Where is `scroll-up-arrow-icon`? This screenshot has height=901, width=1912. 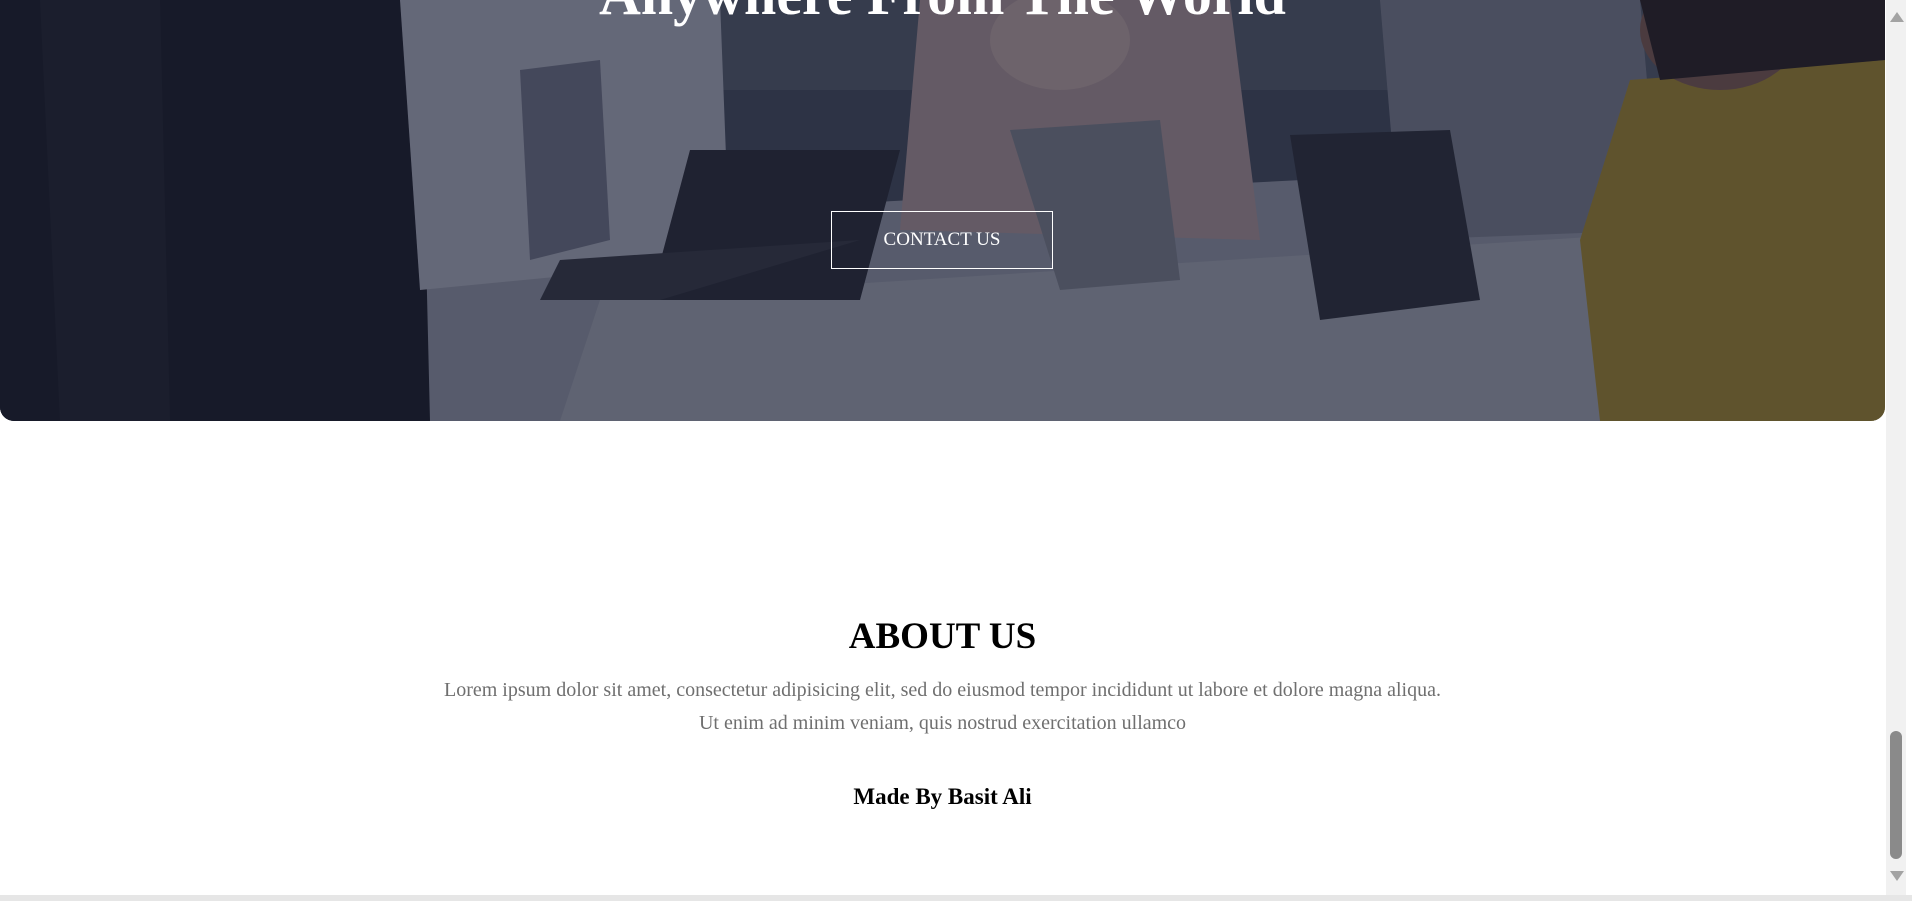
scroll-up-arrow-icon is located at coordinates (1897, 17).